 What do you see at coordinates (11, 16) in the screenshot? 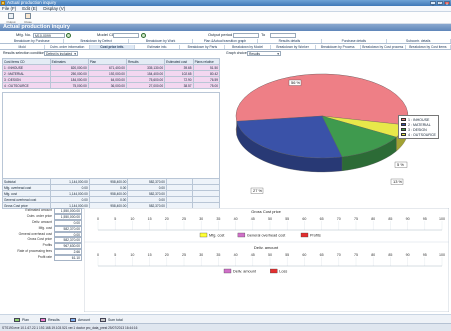
I see `document-icon` at bounding box center [11, 16].